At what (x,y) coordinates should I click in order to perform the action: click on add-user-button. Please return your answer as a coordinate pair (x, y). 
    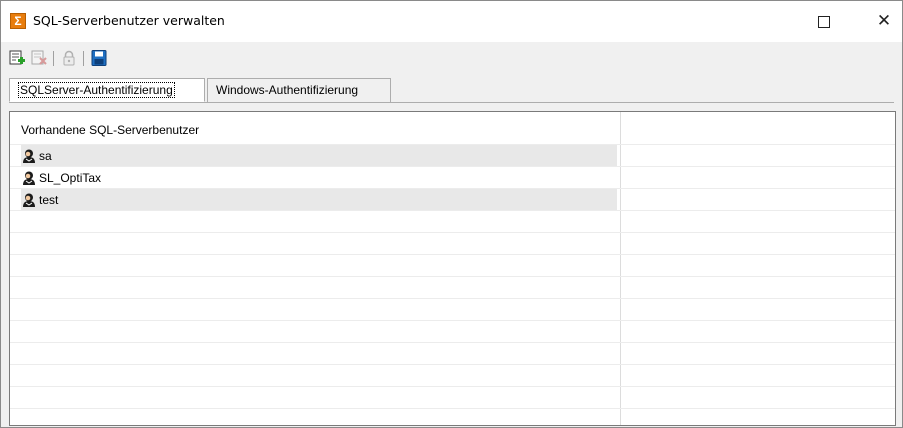
    Looking at the image, I should click on (17, 58).